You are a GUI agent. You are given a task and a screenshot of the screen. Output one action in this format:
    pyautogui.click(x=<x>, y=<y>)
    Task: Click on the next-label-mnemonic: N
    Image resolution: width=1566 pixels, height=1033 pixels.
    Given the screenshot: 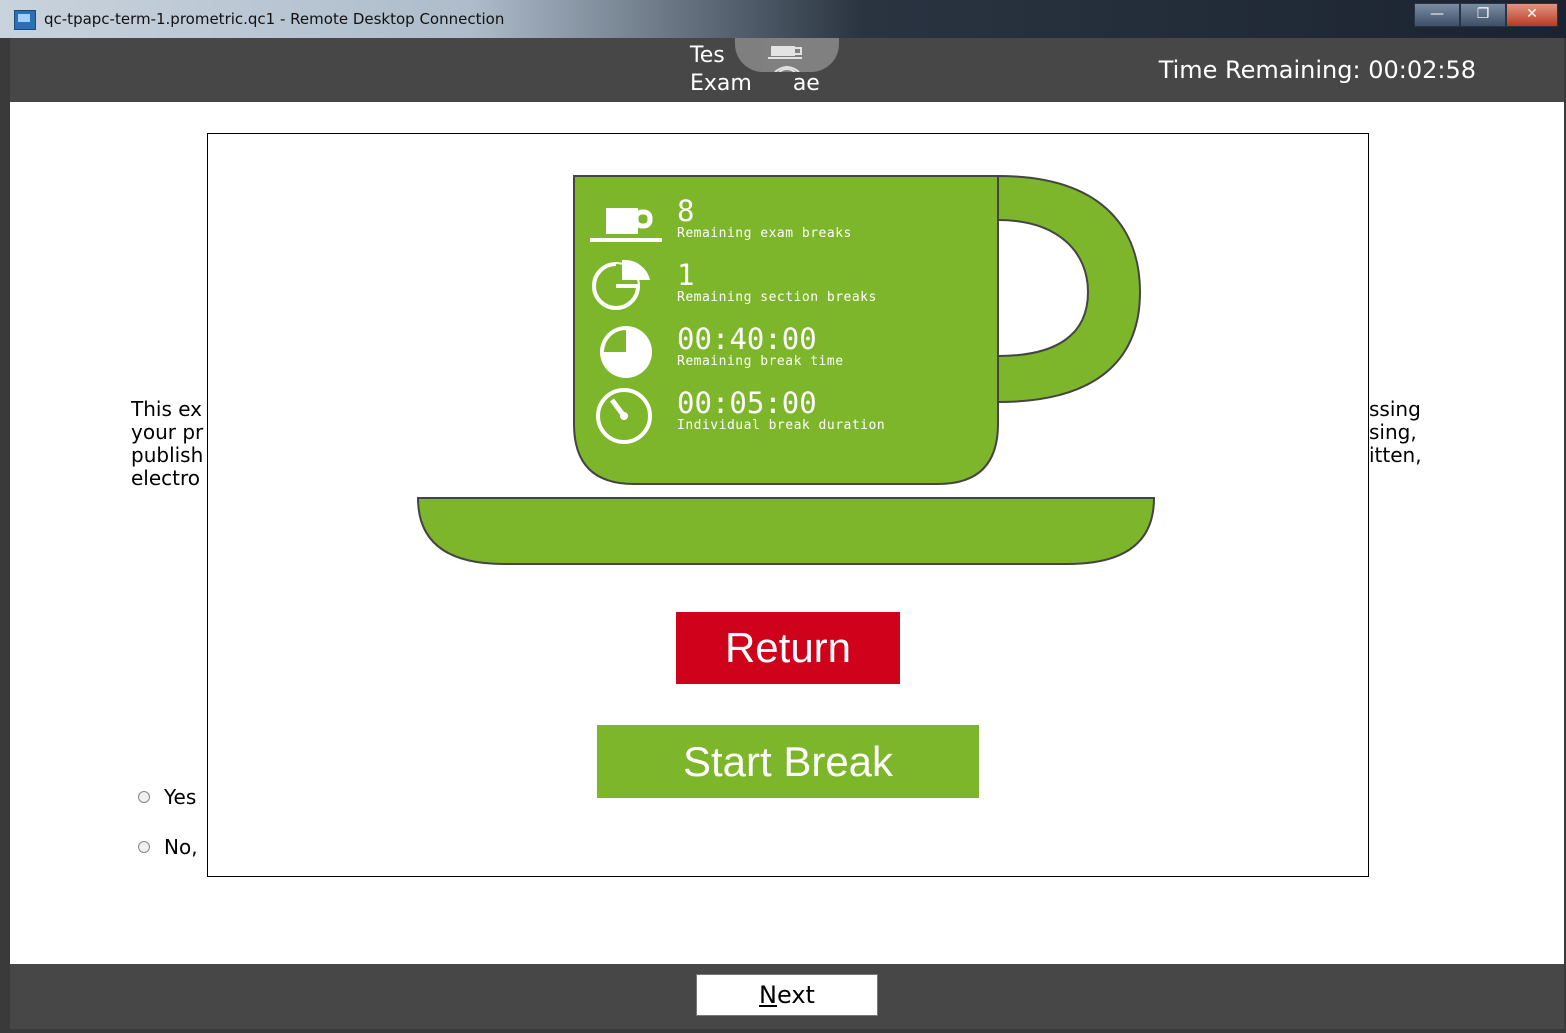 What is the action you would take?
    pyautogui.click(x=768, y=995)
    